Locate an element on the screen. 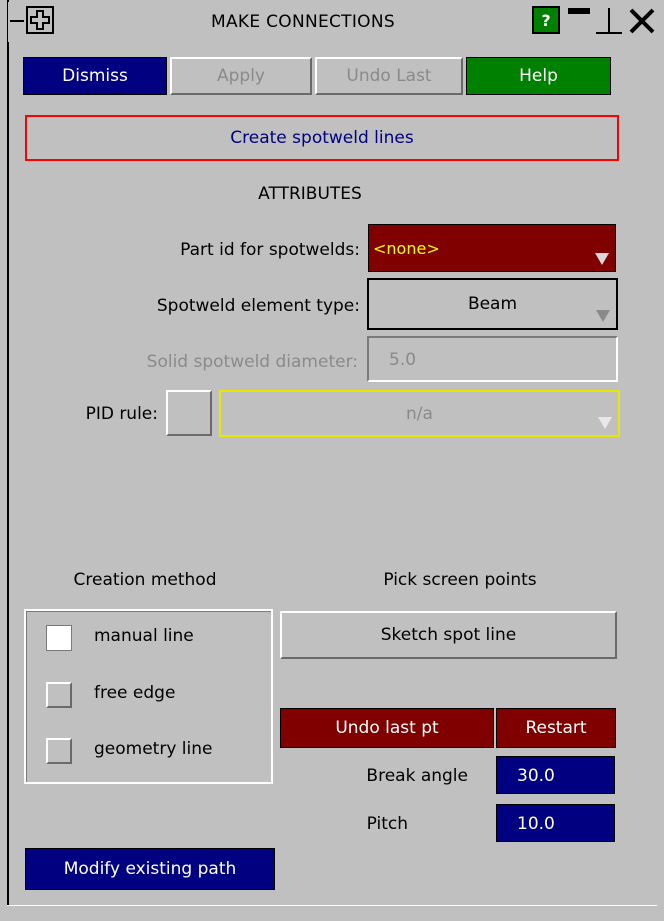 Image resolution: width=664 pixels, height=921 pixels. break-angle-value: 30.0 is located at coordinates (536, 776).